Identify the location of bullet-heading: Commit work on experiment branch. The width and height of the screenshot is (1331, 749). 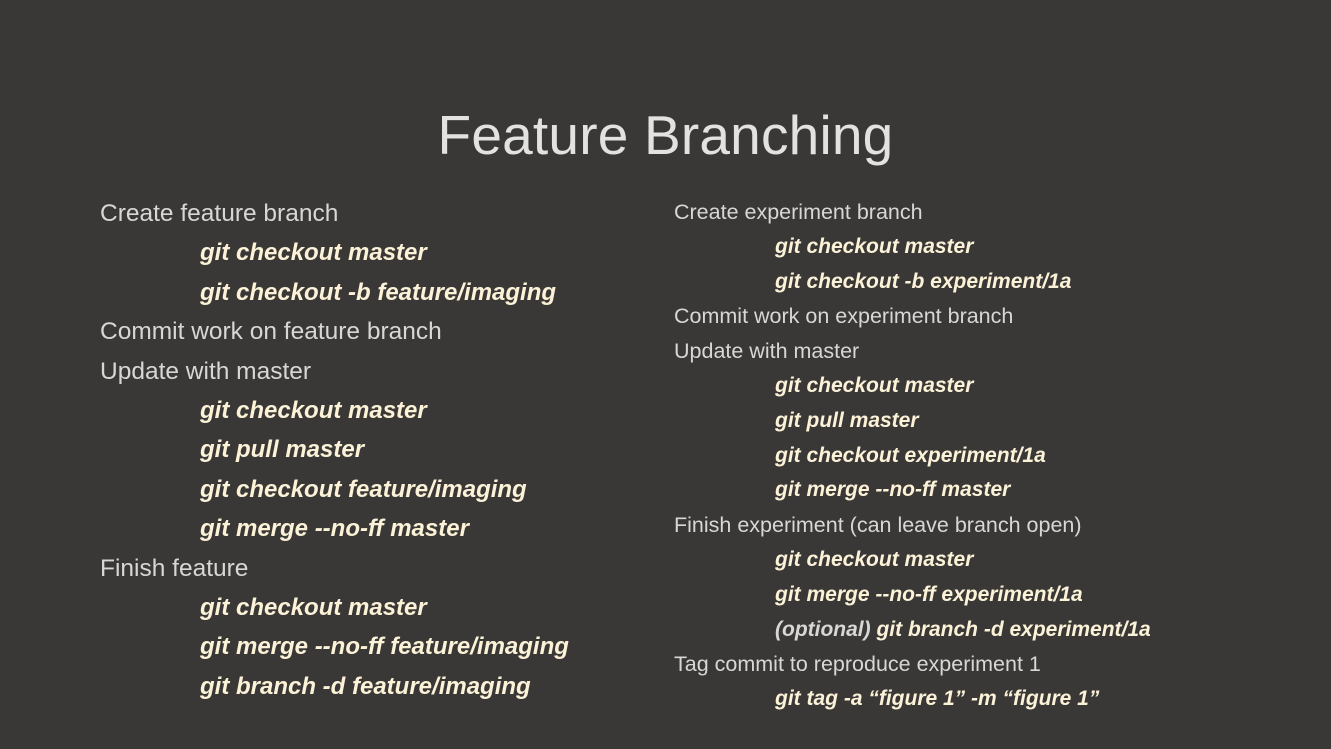
(844, 316).